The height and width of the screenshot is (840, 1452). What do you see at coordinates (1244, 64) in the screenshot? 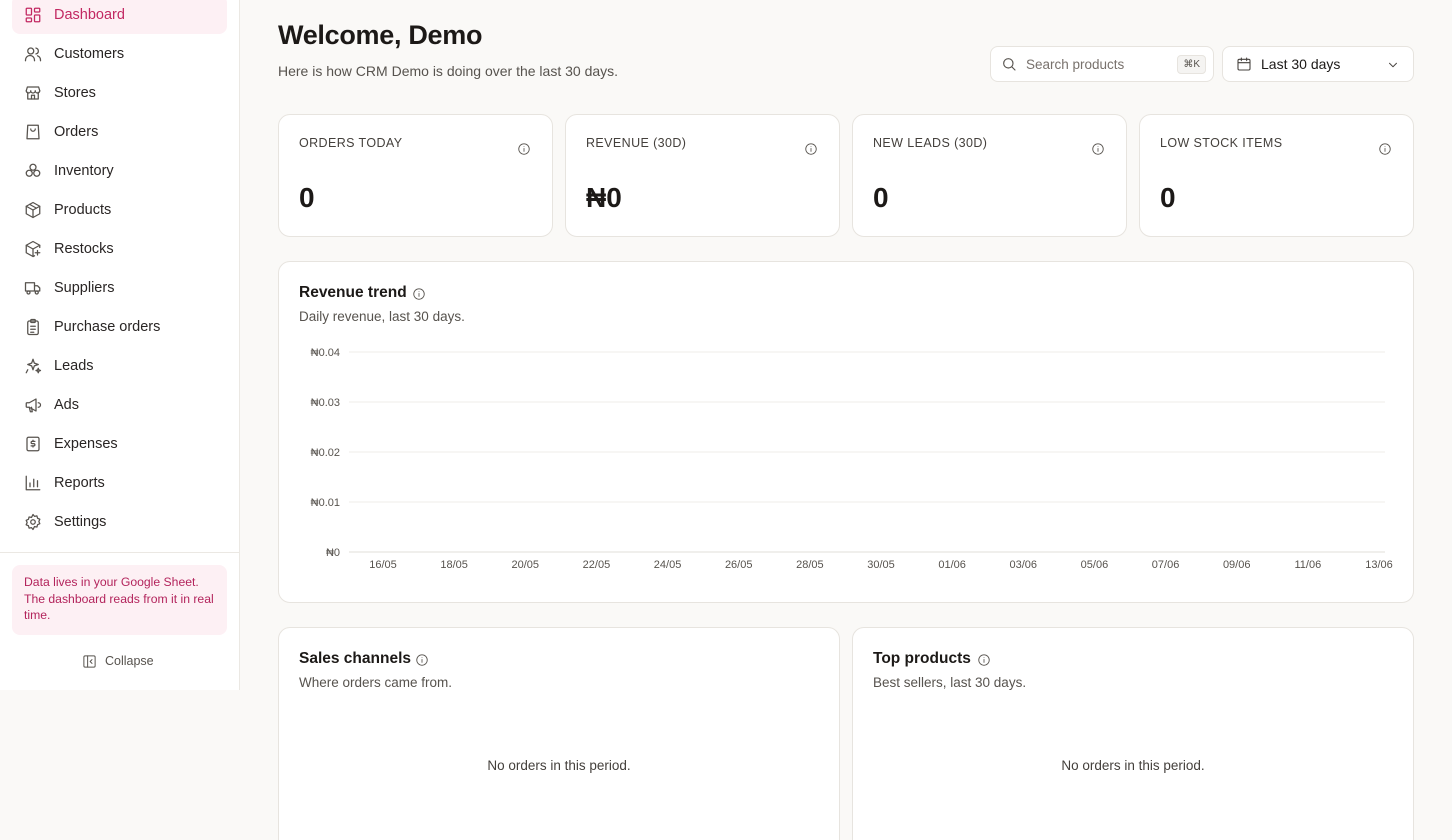
I see `calendar-icon` at bounding box center [1244, 64].